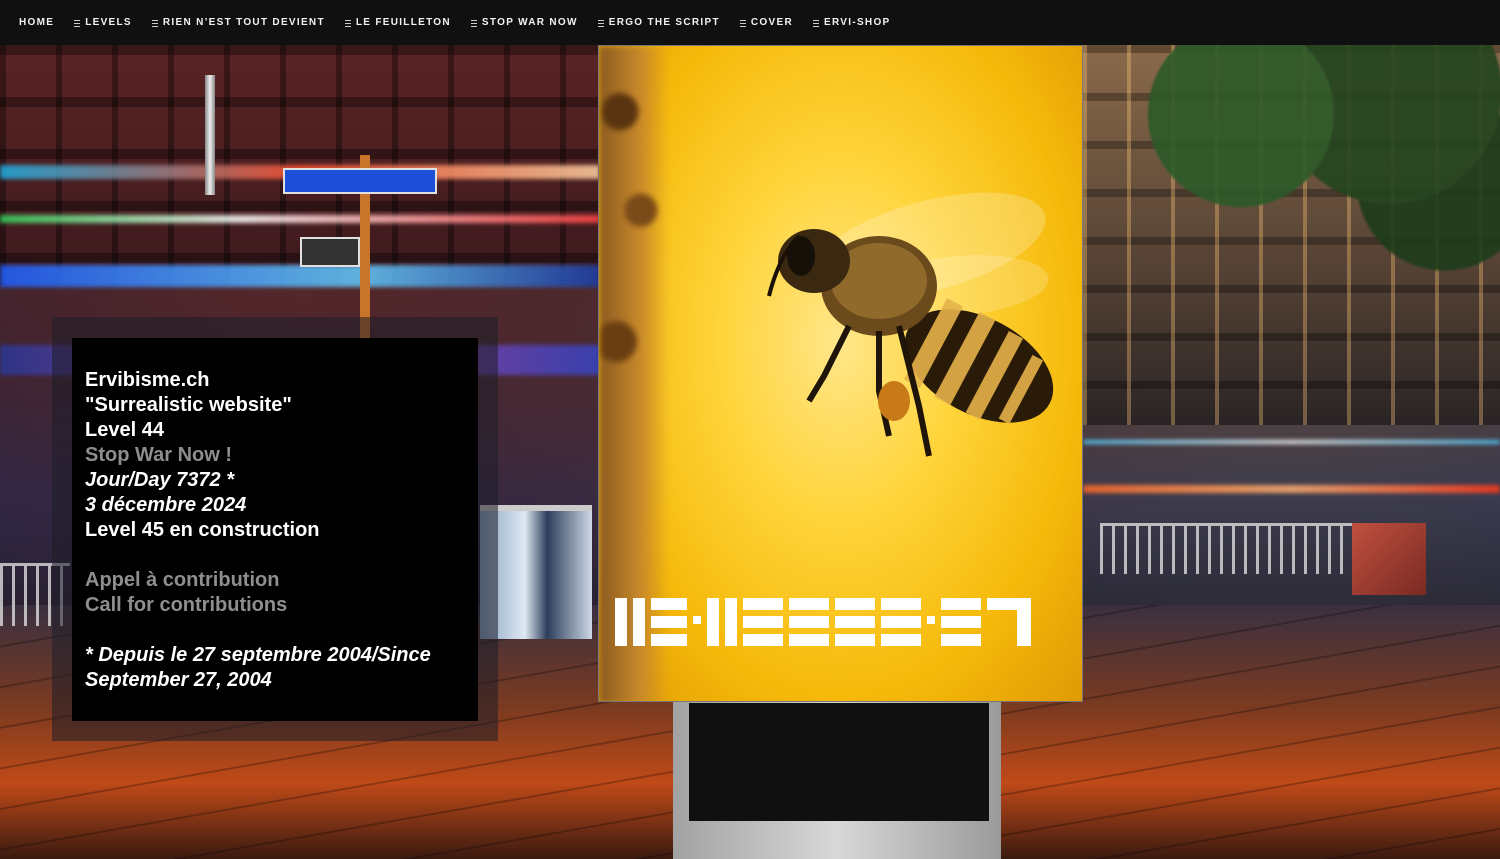 Image resolution: width=1500 pixels, height=859 pixels. What do you see at coordinates (403, 22) in the screenshot?
I see `nav-feuilleton-label: LE FEUILLETON` at bounding box center [403, 22].